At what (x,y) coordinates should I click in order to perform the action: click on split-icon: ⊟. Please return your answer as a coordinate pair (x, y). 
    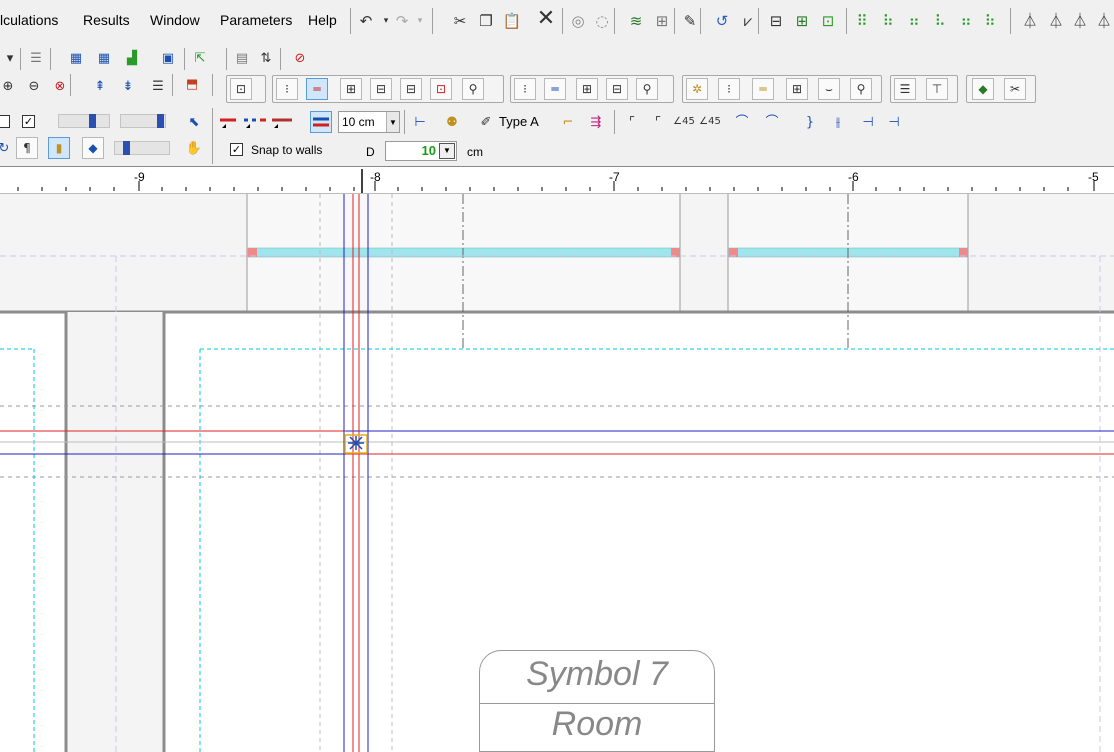
    Looking at the image, I should click on (776, 21).